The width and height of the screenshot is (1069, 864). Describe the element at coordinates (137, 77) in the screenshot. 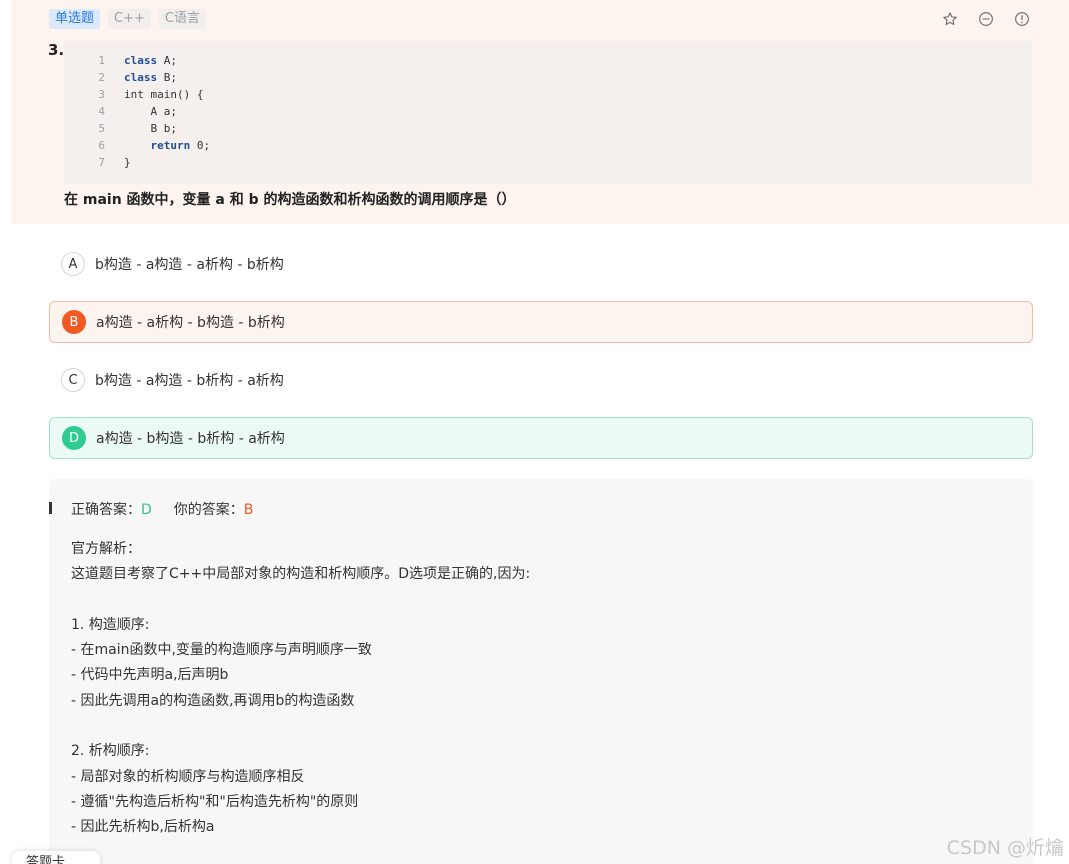

I see `code-line: 2 class B;` at that location.